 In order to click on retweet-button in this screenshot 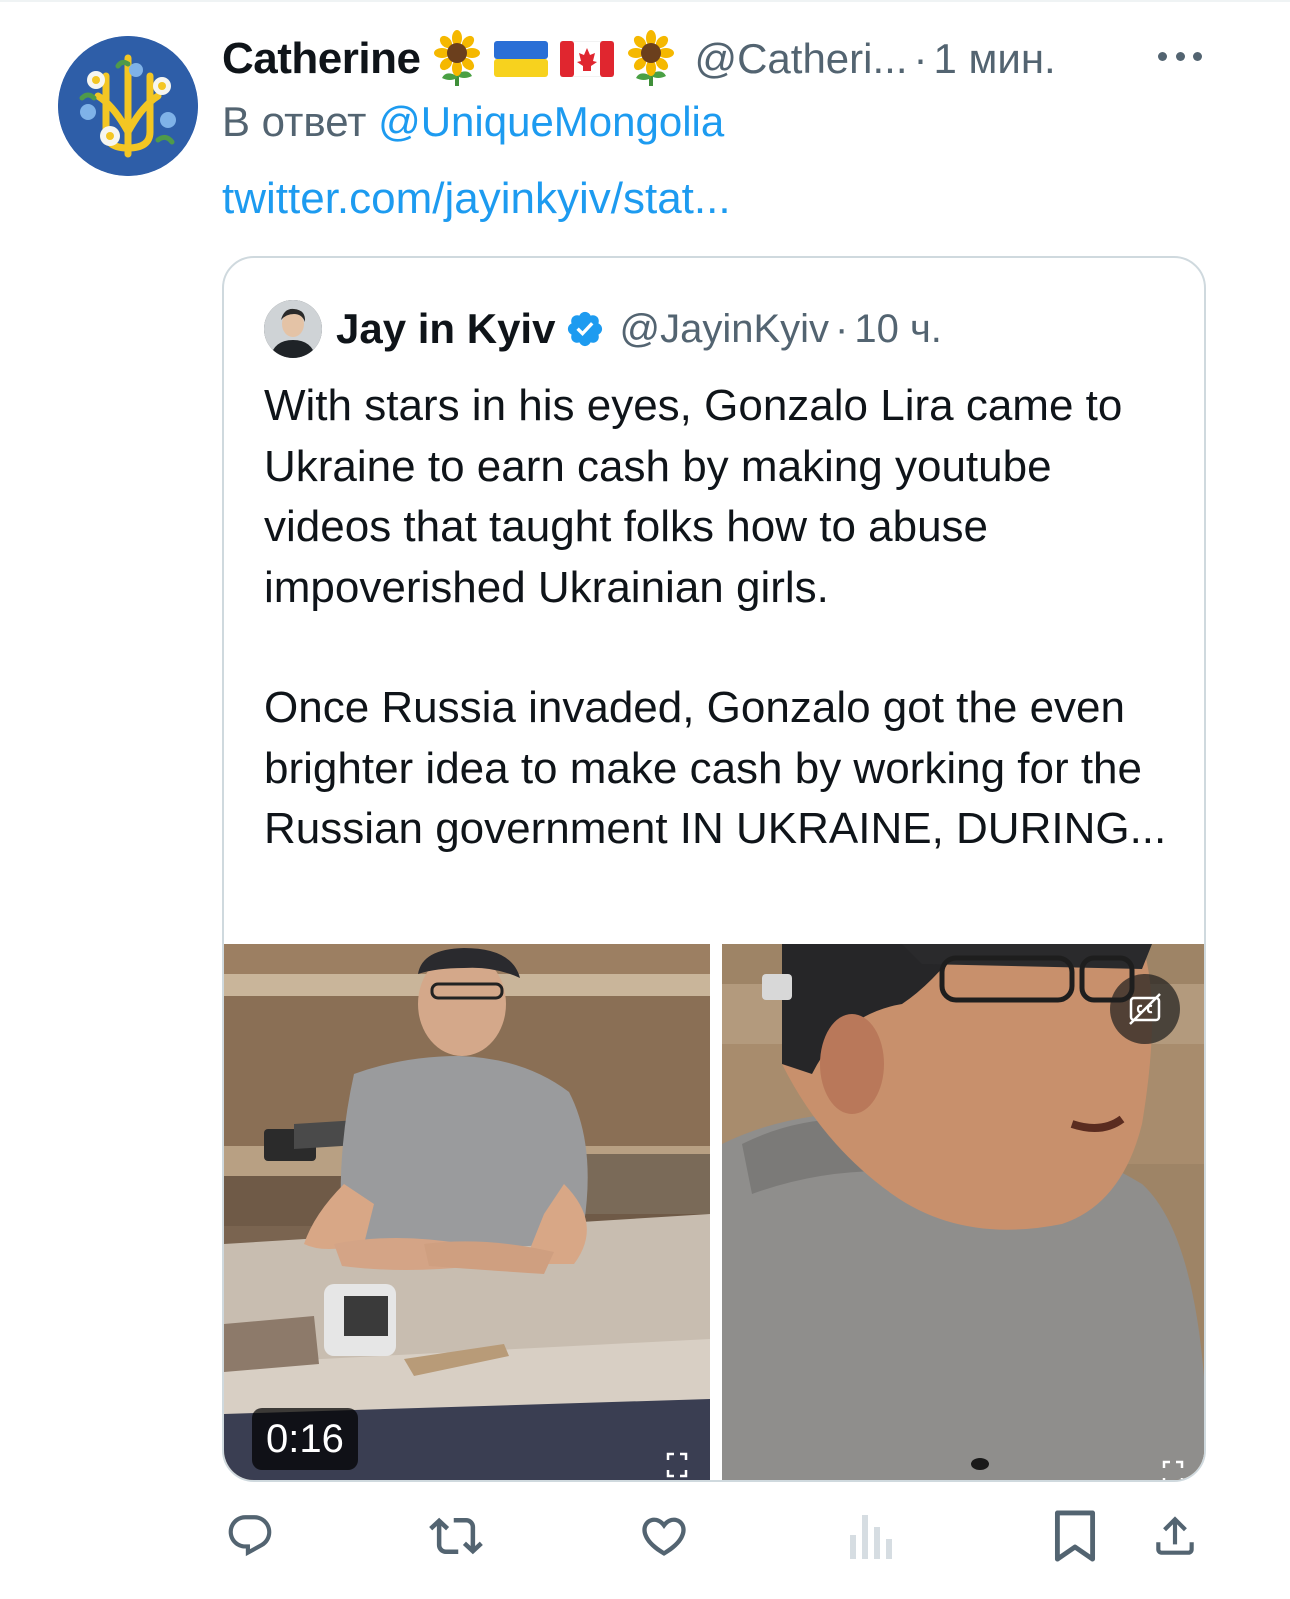, I will do `click(456, 1536)`.